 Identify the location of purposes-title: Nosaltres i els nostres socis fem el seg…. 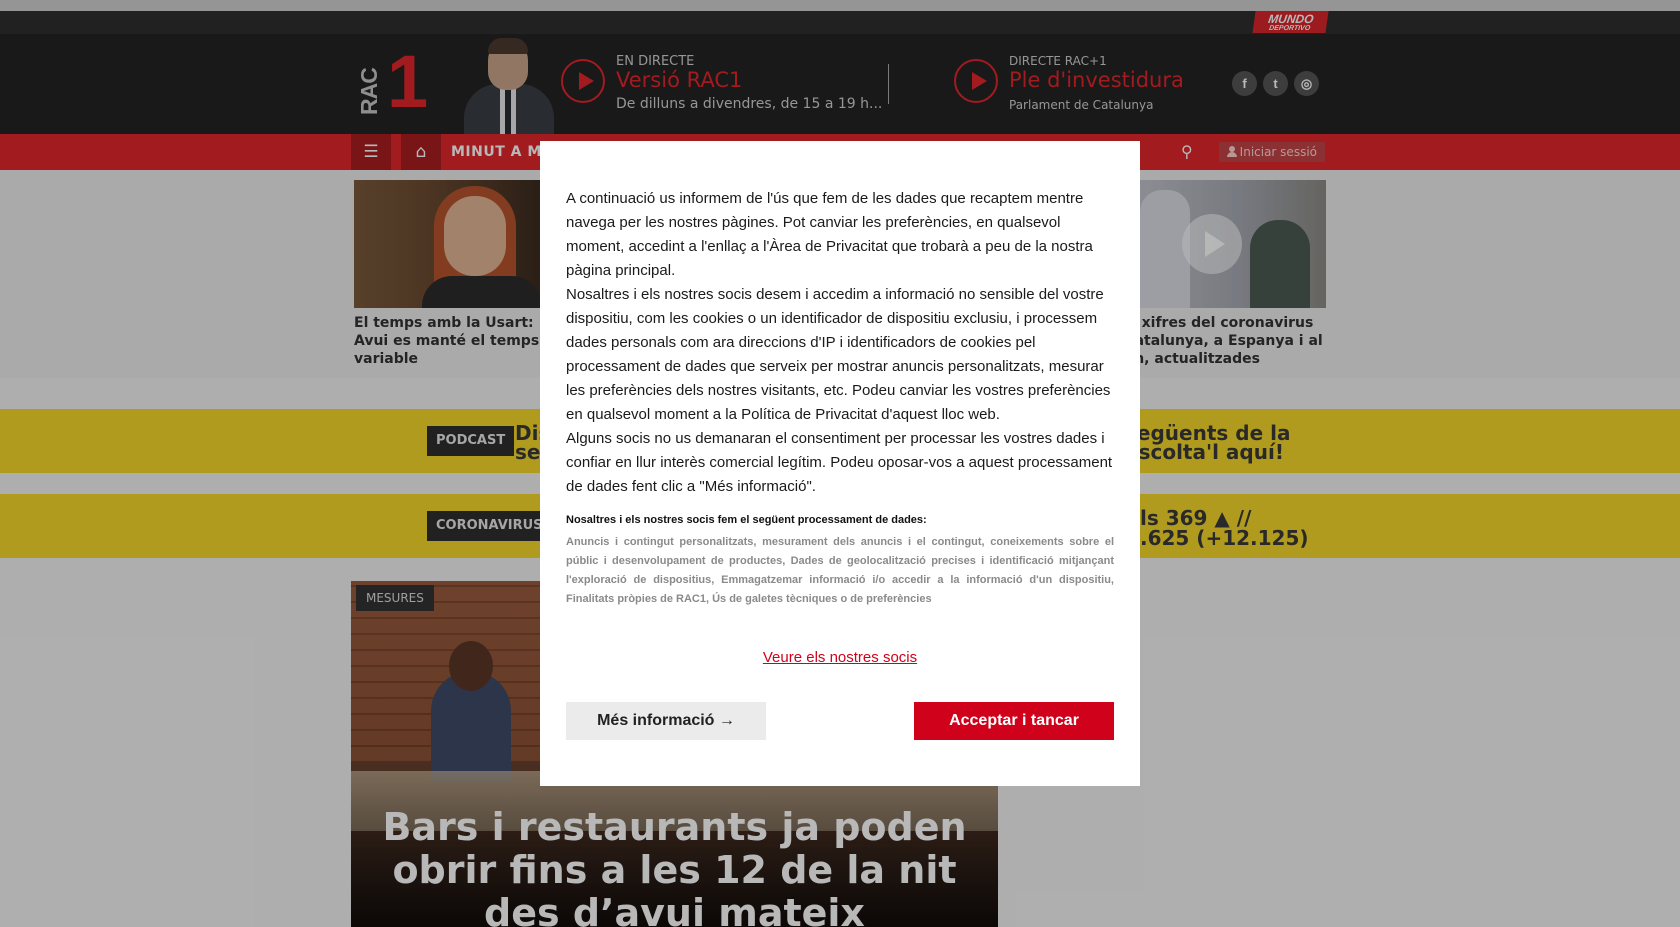
(746, 520).